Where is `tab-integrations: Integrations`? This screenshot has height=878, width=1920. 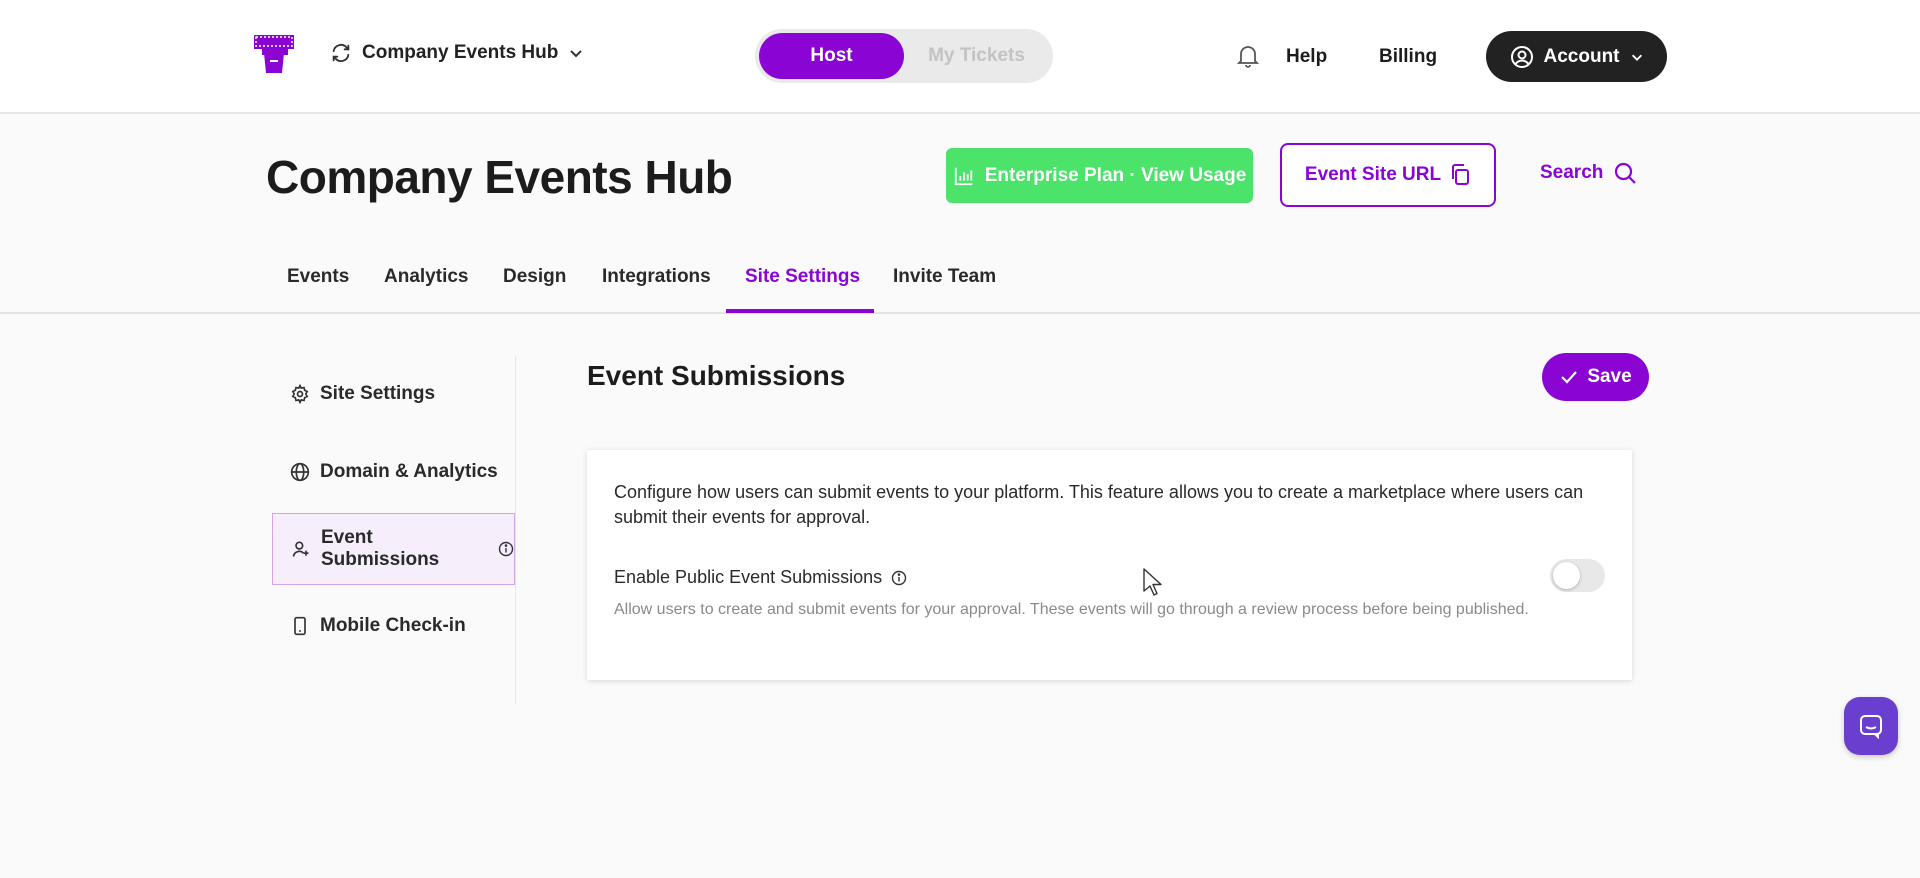 tab-integrations: Integrations is located at coordinates (656, 290).